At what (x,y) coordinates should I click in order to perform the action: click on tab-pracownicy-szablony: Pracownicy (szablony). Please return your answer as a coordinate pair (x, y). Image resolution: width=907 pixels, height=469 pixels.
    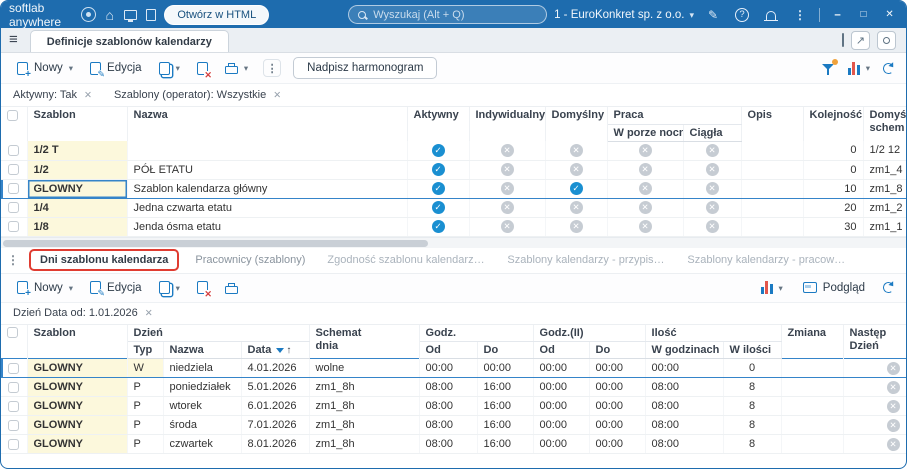
    Looking at the image, I should click on (250, 260).